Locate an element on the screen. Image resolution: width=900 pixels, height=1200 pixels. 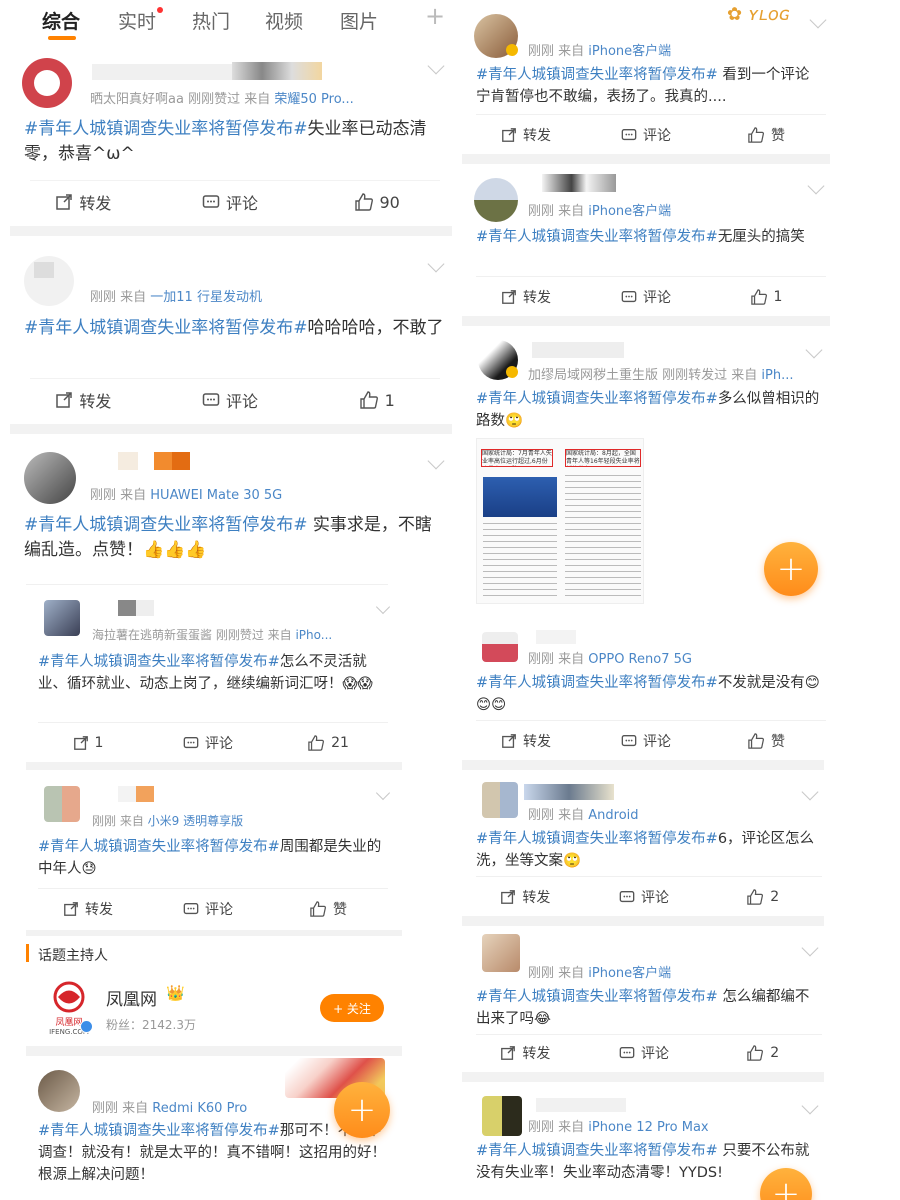
tab-video: 视频 is located at coordinates (284, 20).